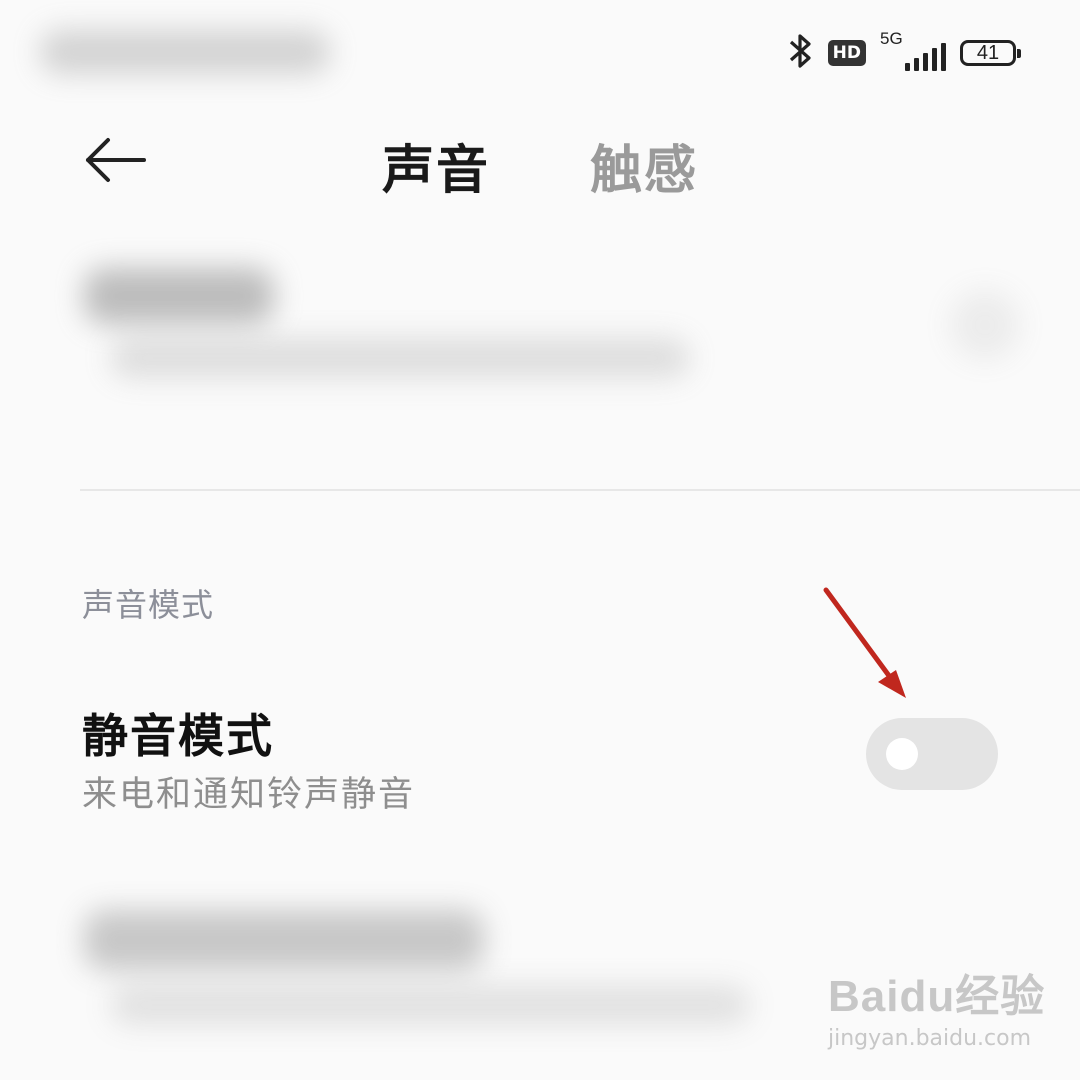 Image resolution: width=1080 pixels, height=1080 pixels. I want to click on silent-mode-toggle, so click(932, 754).